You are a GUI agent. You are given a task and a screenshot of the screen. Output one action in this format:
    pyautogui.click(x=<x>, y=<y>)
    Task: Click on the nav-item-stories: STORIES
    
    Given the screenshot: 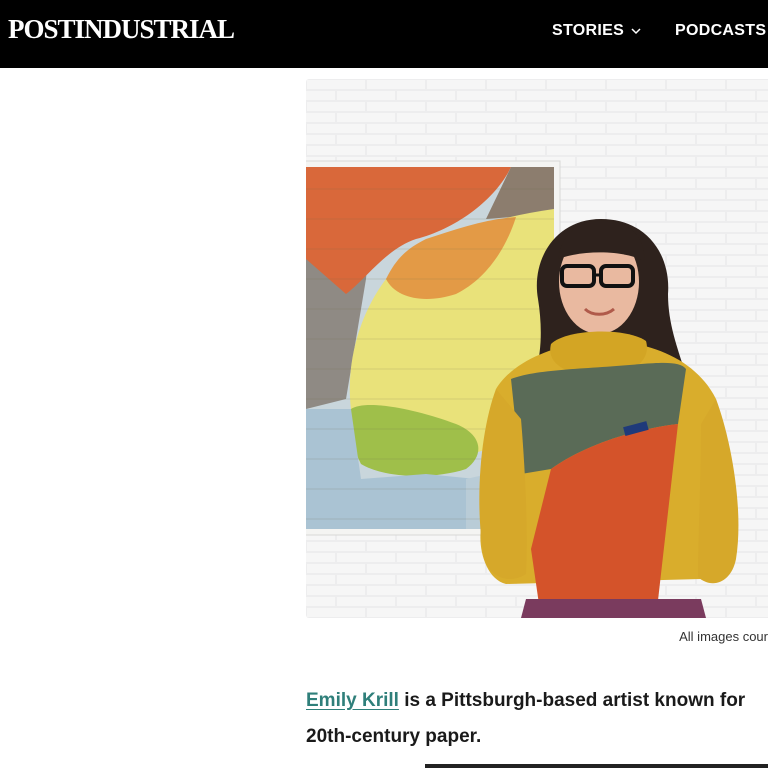 What is the action you would take?
    pyautogui.click(x=597, y=31)
    